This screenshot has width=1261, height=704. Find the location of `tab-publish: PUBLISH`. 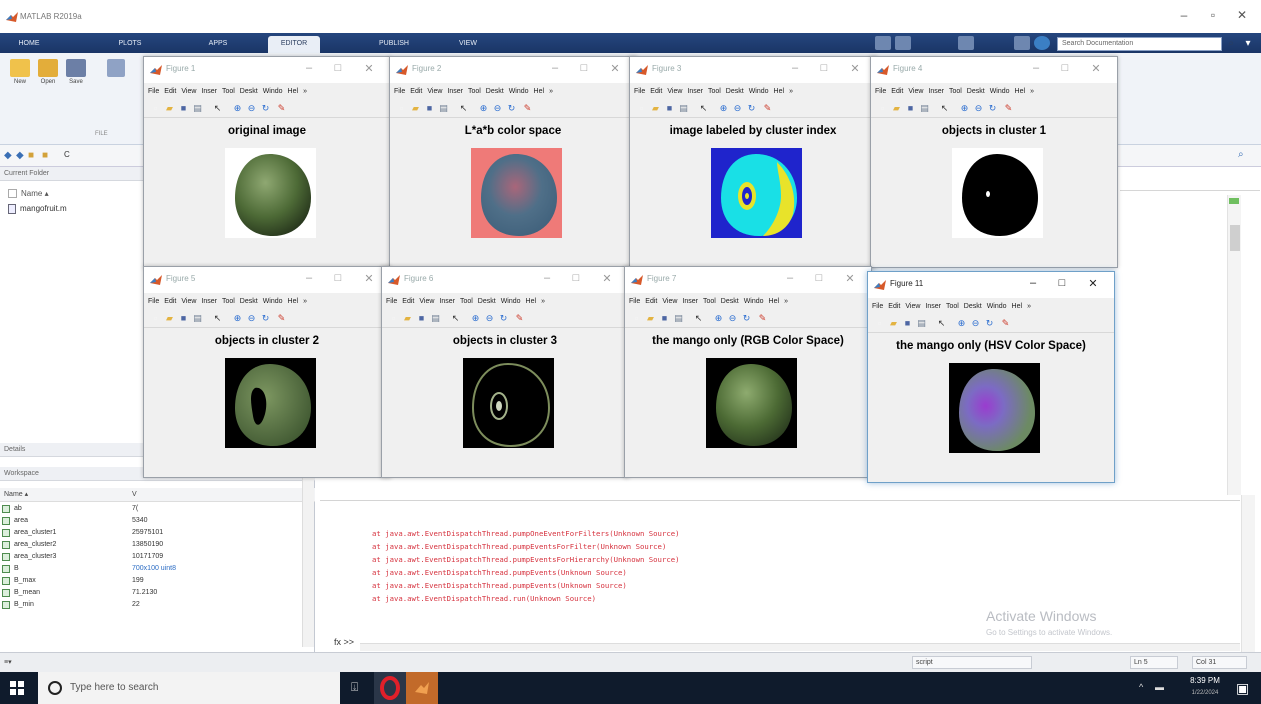

tab-publish: PUBLISH is located at coordinates (394, 44).